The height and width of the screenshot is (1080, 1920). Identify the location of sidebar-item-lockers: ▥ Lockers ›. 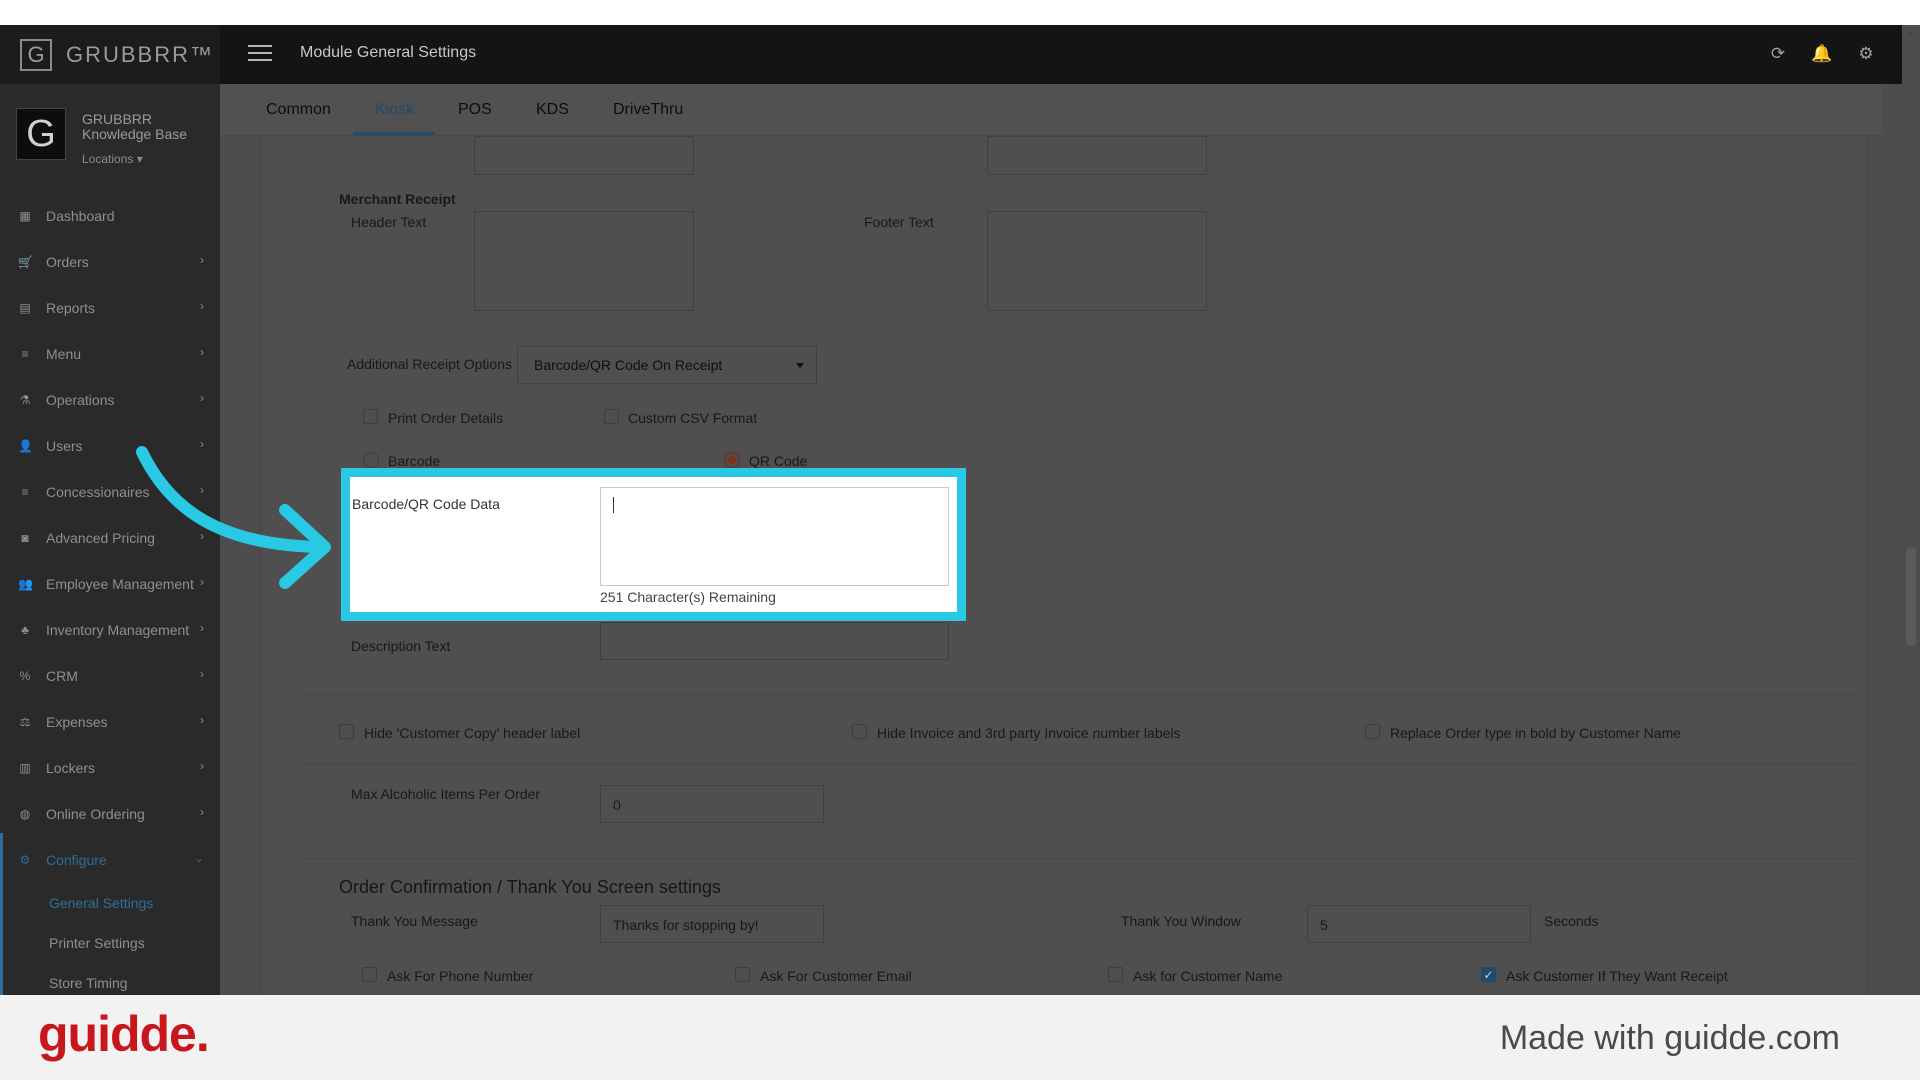
(110, 768).